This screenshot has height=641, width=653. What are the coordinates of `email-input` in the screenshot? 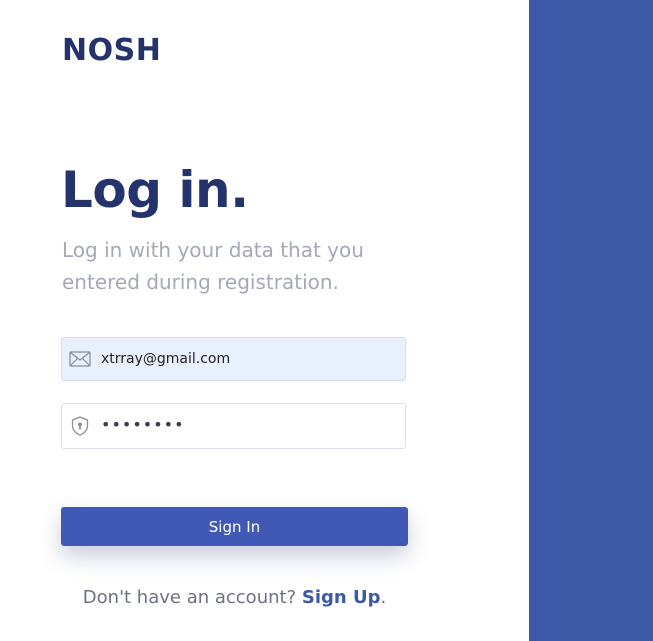 It's located at (246, 359).